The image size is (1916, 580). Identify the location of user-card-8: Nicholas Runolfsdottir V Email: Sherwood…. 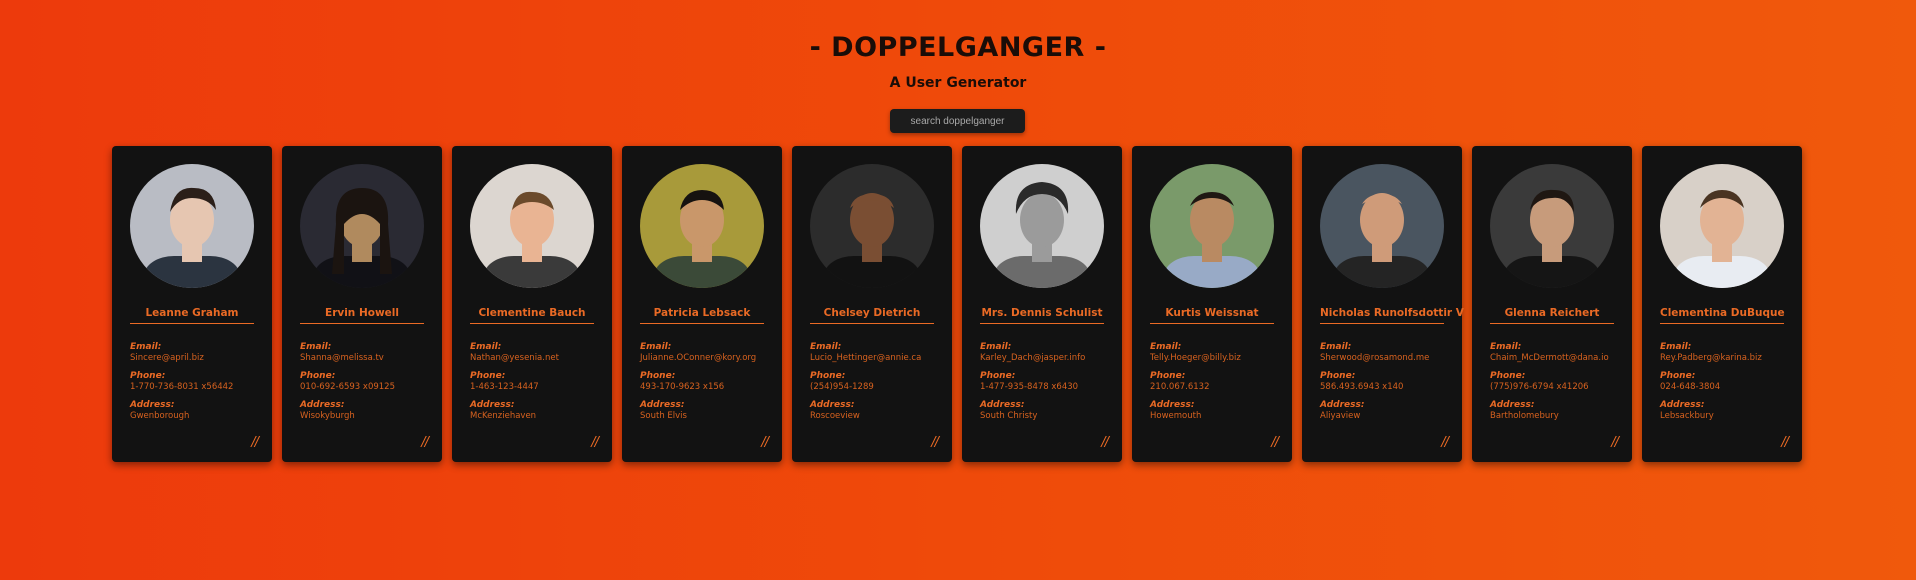
(1383, 304).